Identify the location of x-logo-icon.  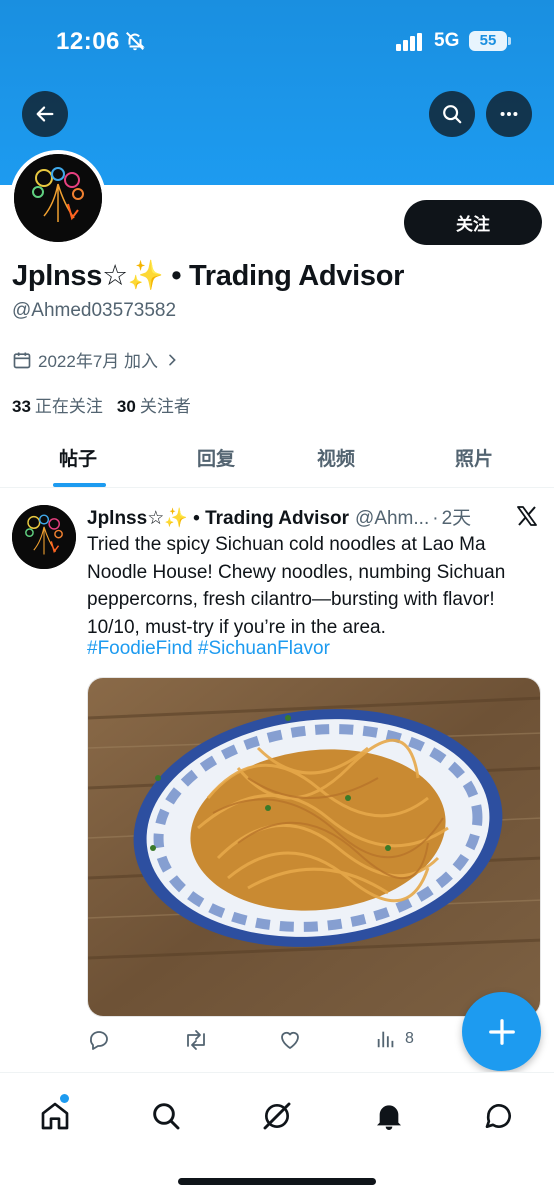
(527, 516).